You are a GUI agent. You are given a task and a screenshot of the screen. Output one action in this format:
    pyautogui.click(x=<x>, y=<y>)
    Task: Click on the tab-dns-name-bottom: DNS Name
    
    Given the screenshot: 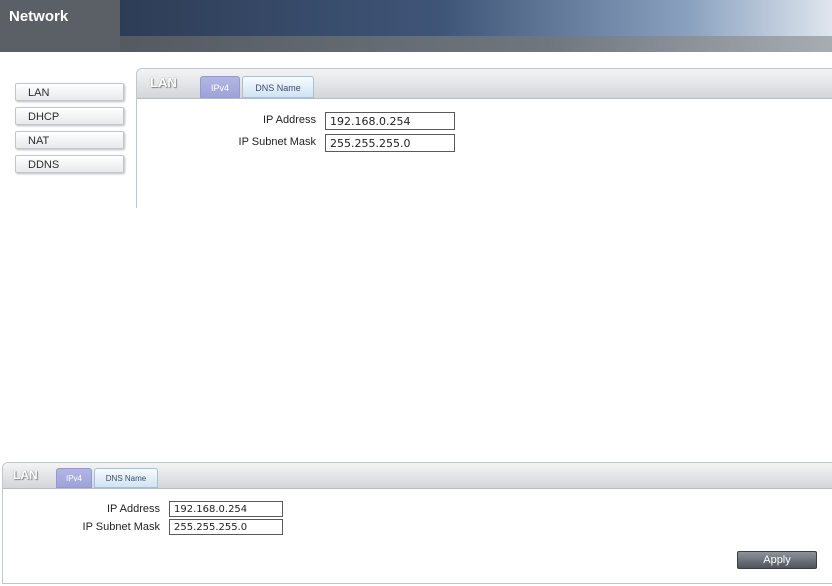 What is the action you would take?
    pyautogui.click(x=126, y=478)
    